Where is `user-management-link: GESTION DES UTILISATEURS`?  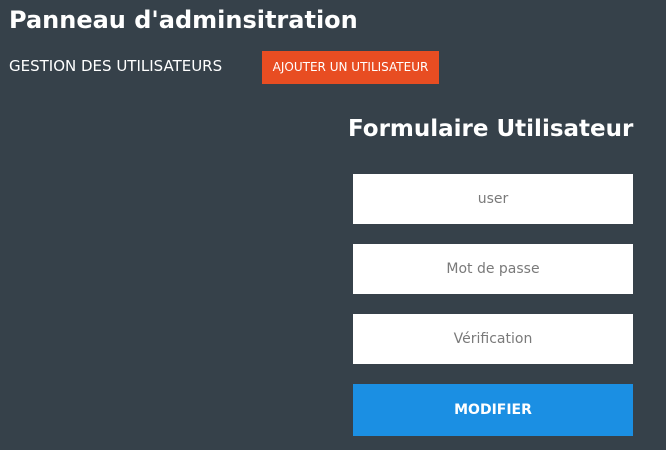
user-management-link: GESTION DES UTILISATEURS is located at coordinates (115, 66).